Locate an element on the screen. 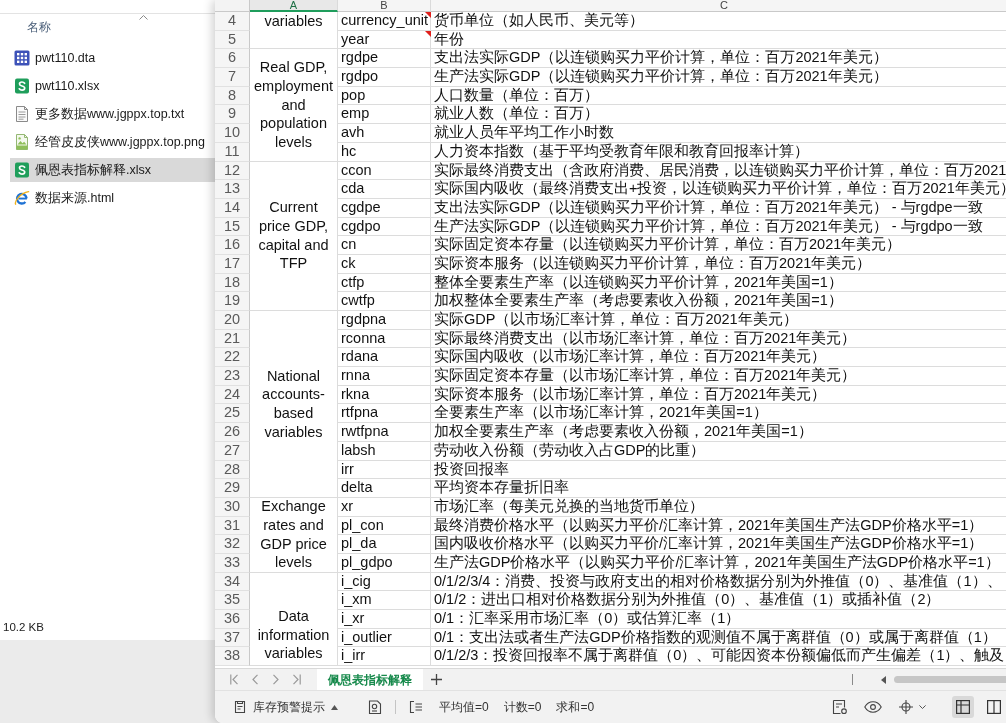 The width and height of the screenshot is (1006, 723). file-item: 经管皮皮侠www.jgppx.top.png is located at coordinates (112, 142).